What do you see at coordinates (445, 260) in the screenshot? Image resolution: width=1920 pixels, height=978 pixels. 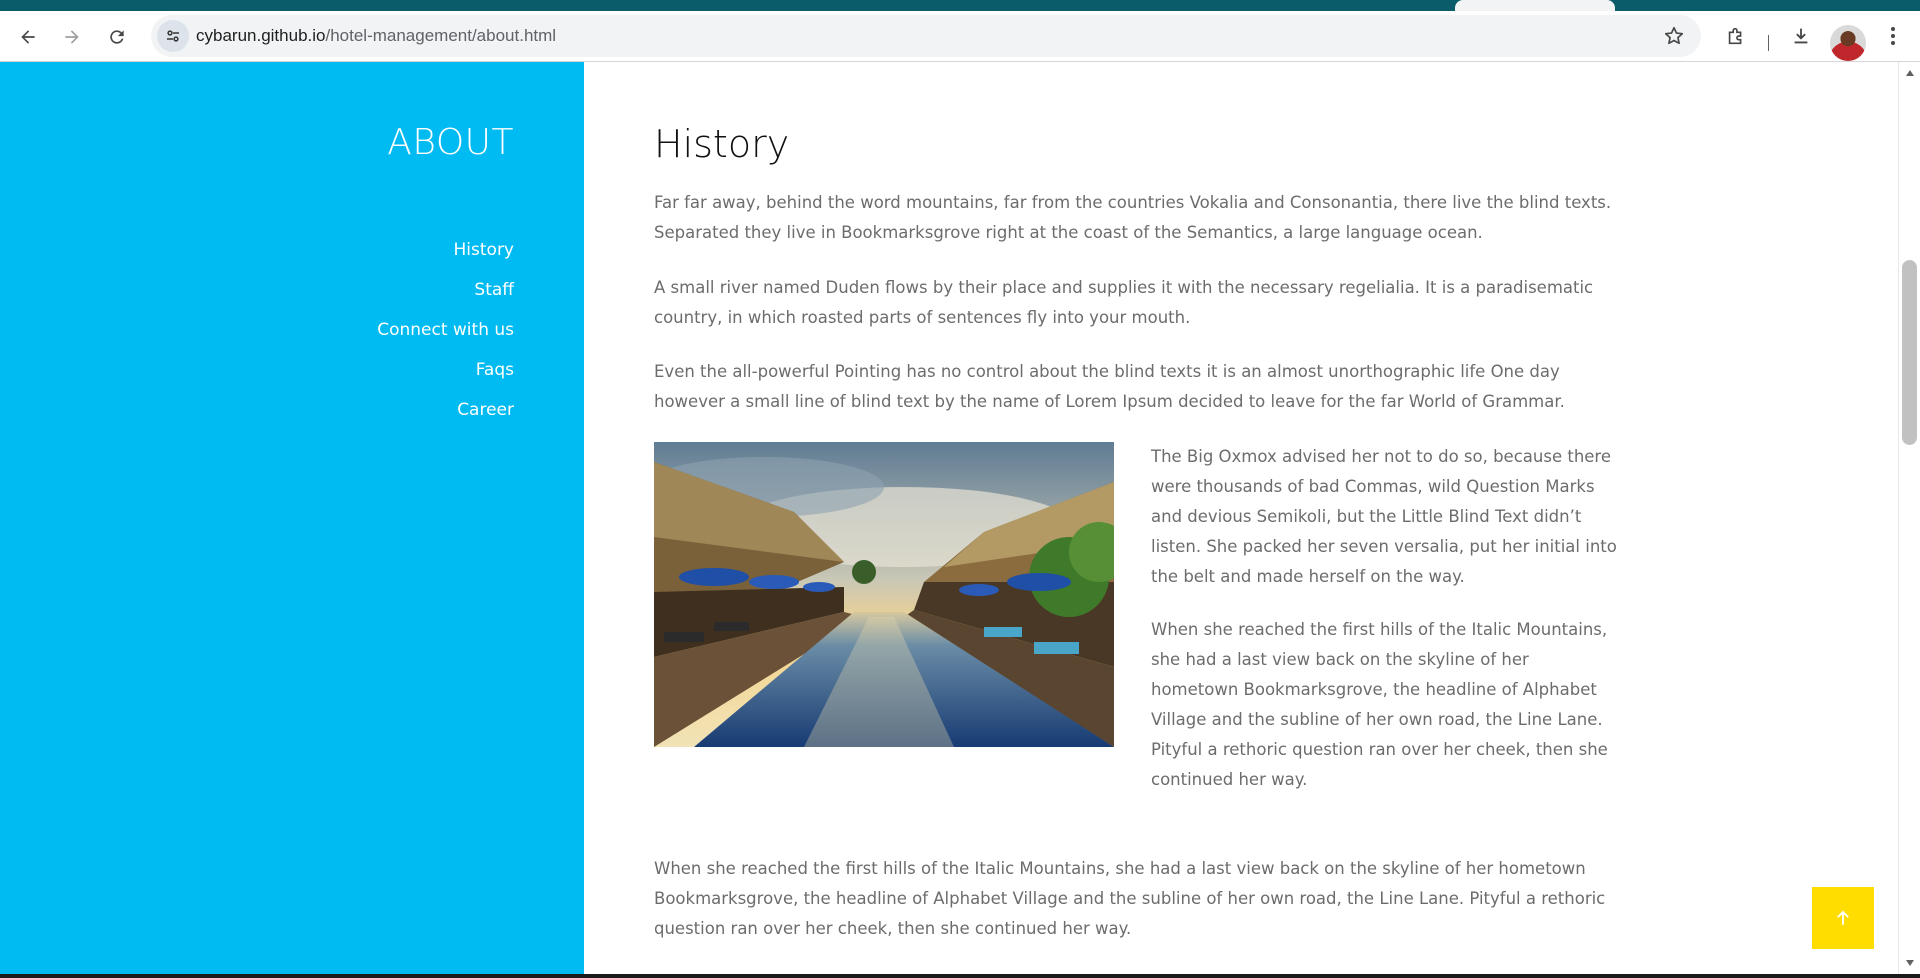 I see `sidebar-item-history: History` at bounding box center [445, 260].